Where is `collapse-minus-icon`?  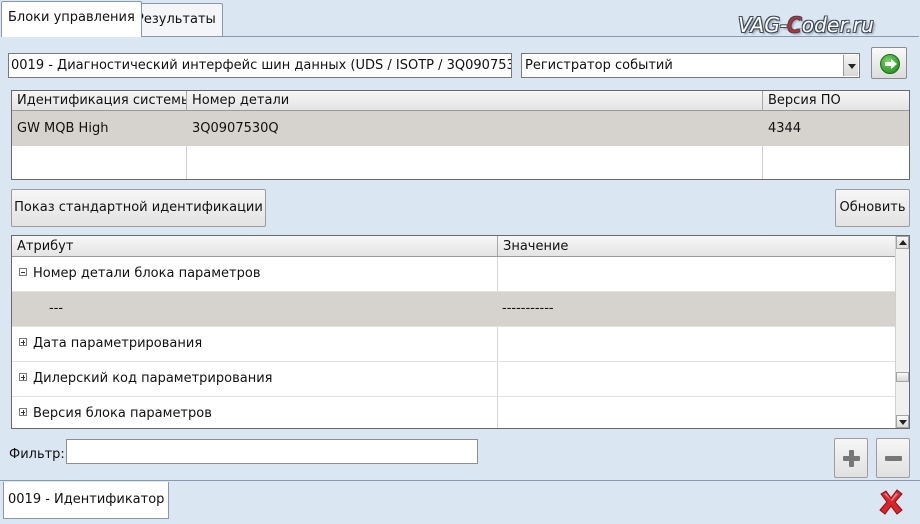 collapse-minus-icon is located at coordinates (23, 272).